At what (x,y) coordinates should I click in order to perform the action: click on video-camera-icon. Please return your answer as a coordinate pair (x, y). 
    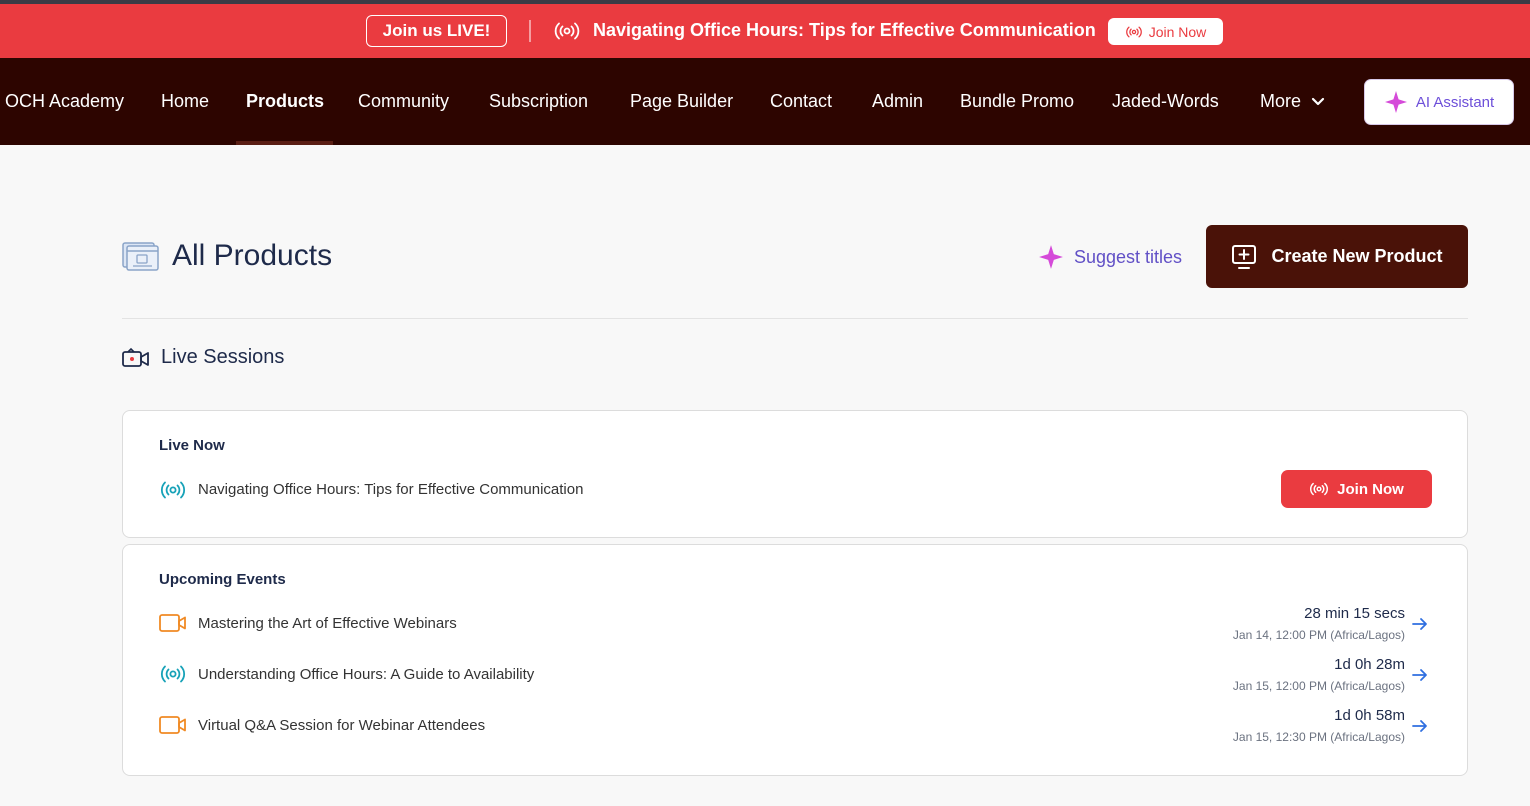
    Looking at the image, I should click on (135, 357).